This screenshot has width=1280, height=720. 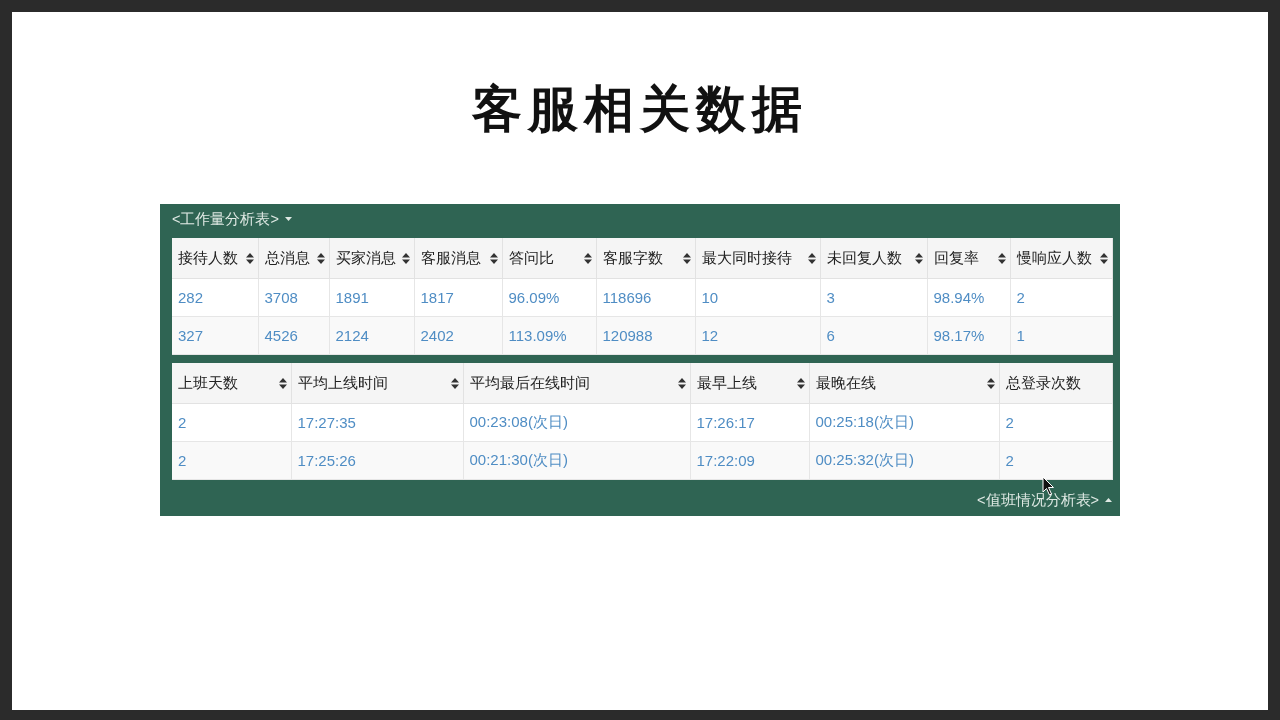 I want to click on table-cell: 327, so click(x=215, y=335).